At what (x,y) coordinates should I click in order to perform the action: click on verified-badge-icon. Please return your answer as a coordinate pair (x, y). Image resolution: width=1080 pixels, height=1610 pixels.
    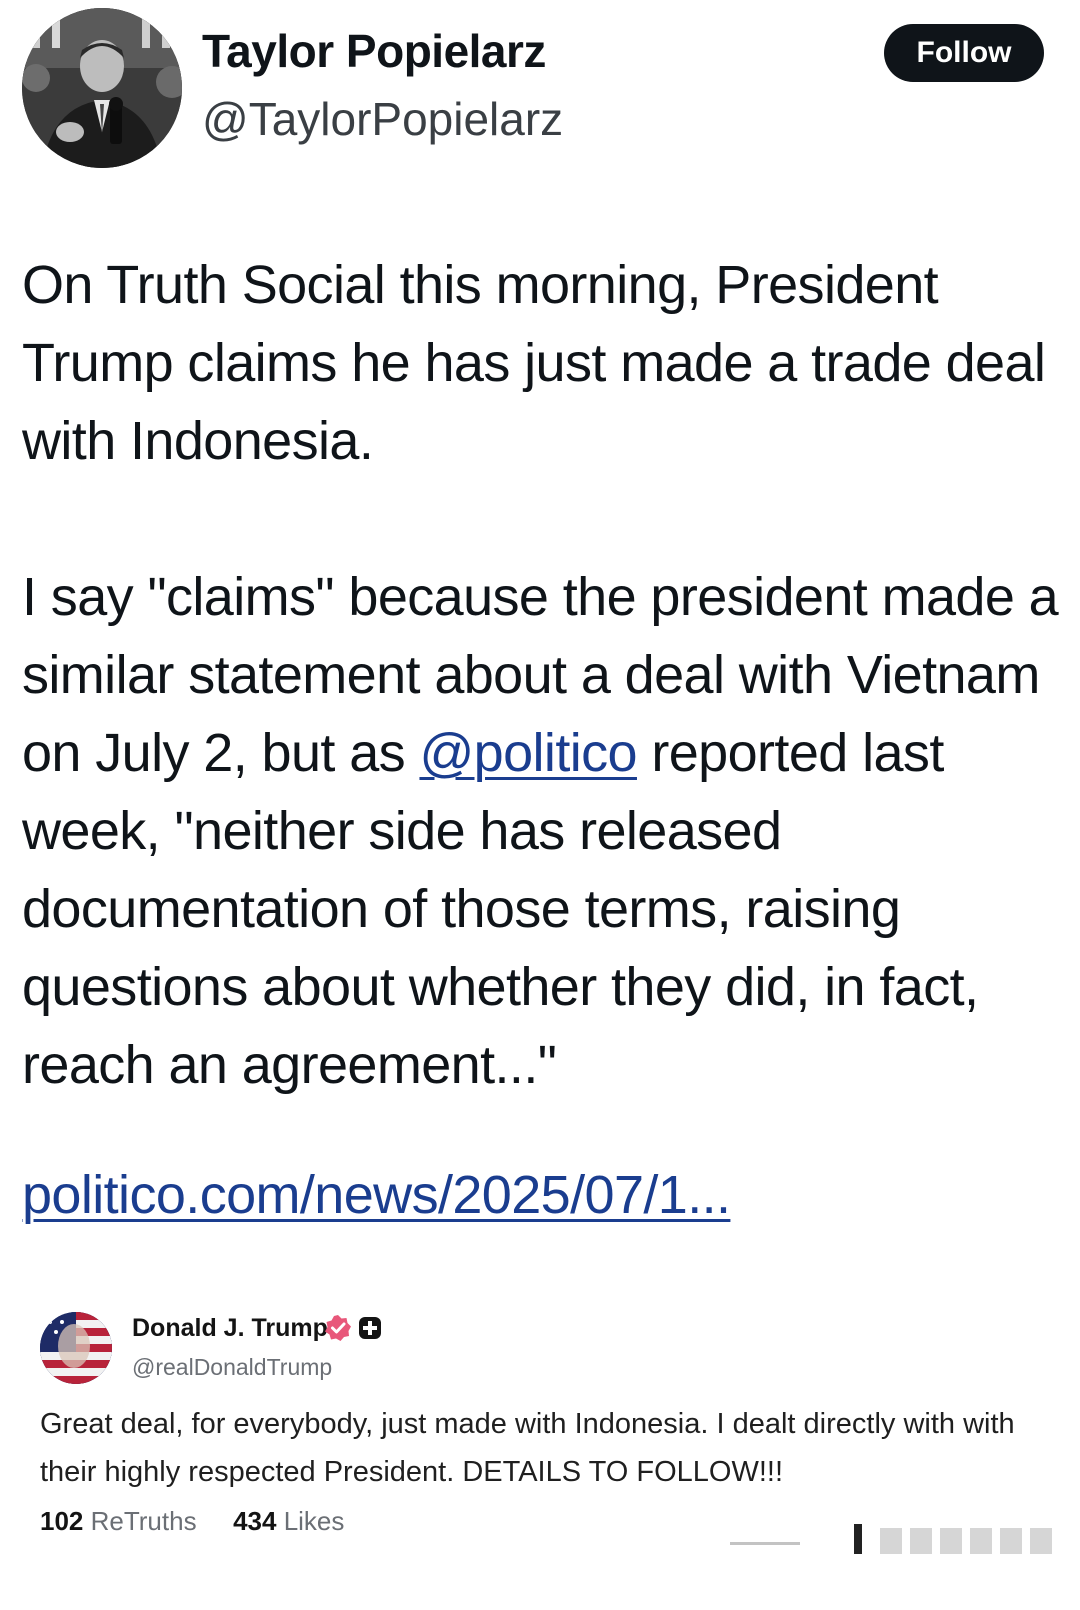
    Looking at the image, I should click on (338, 1328).